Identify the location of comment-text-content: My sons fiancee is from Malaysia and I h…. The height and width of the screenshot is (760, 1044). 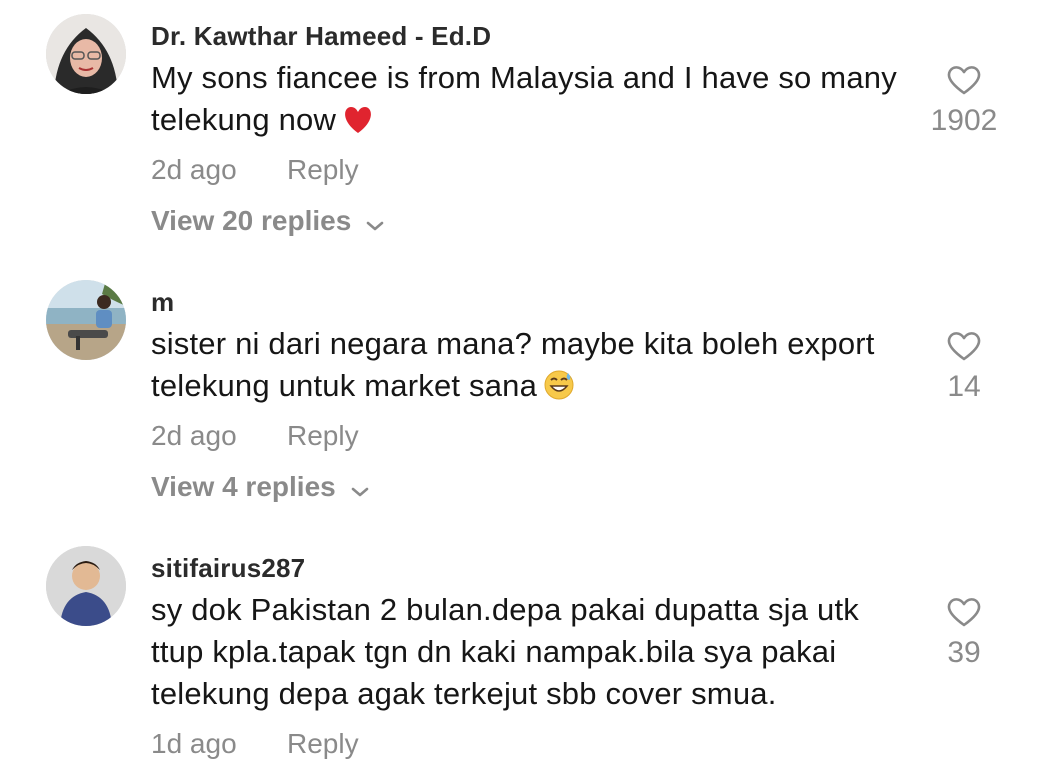
(524, 98).